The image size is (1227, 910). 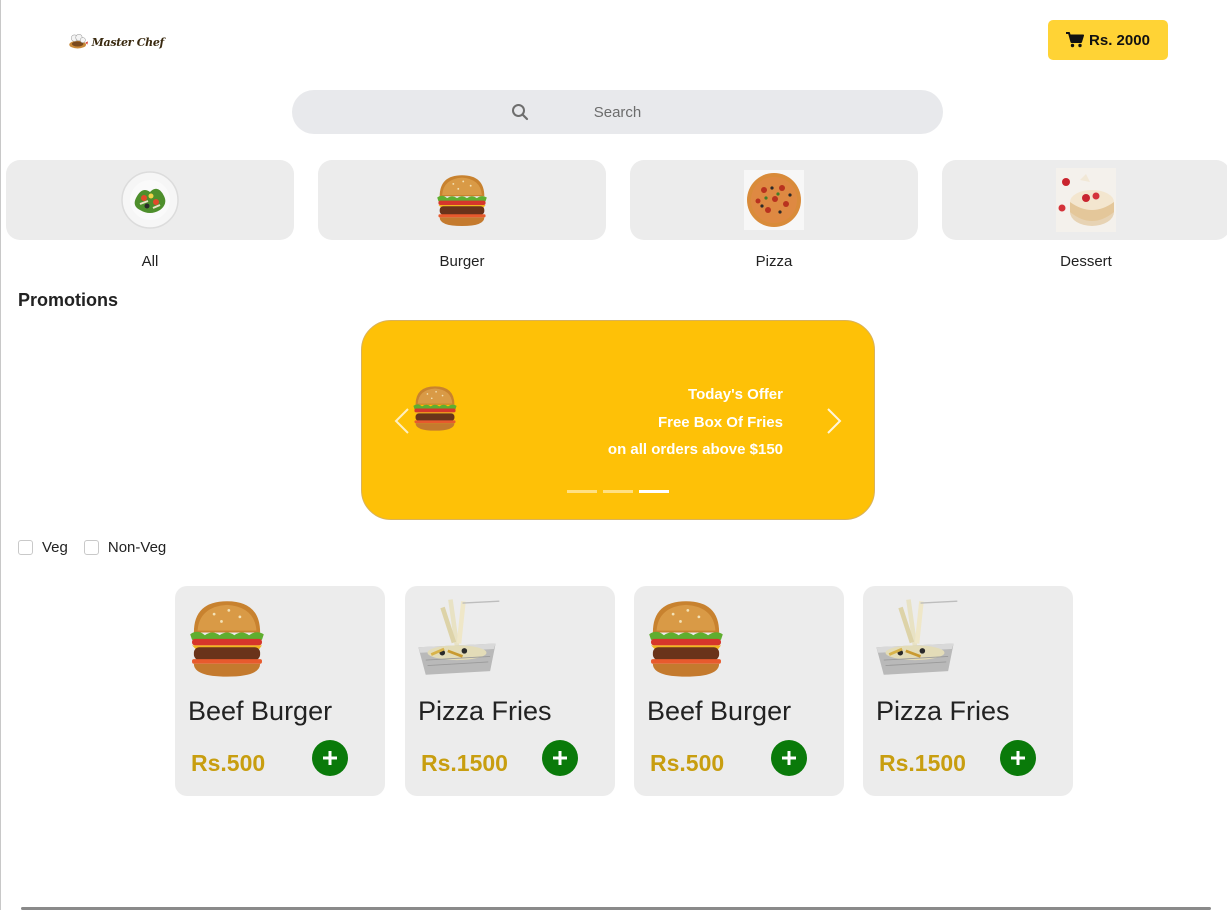 What do you see at coordinates (462, 261) in the screenshot?
I see `category-label: Burger` at bounding box center [462, 261].